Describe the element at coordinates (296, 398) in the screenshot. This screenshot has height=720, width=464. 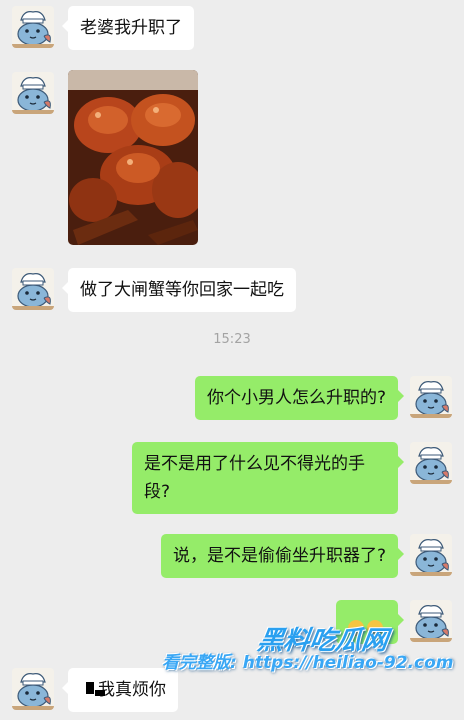
I see `message-text: 你个小男人怎么升职的?` at that location.